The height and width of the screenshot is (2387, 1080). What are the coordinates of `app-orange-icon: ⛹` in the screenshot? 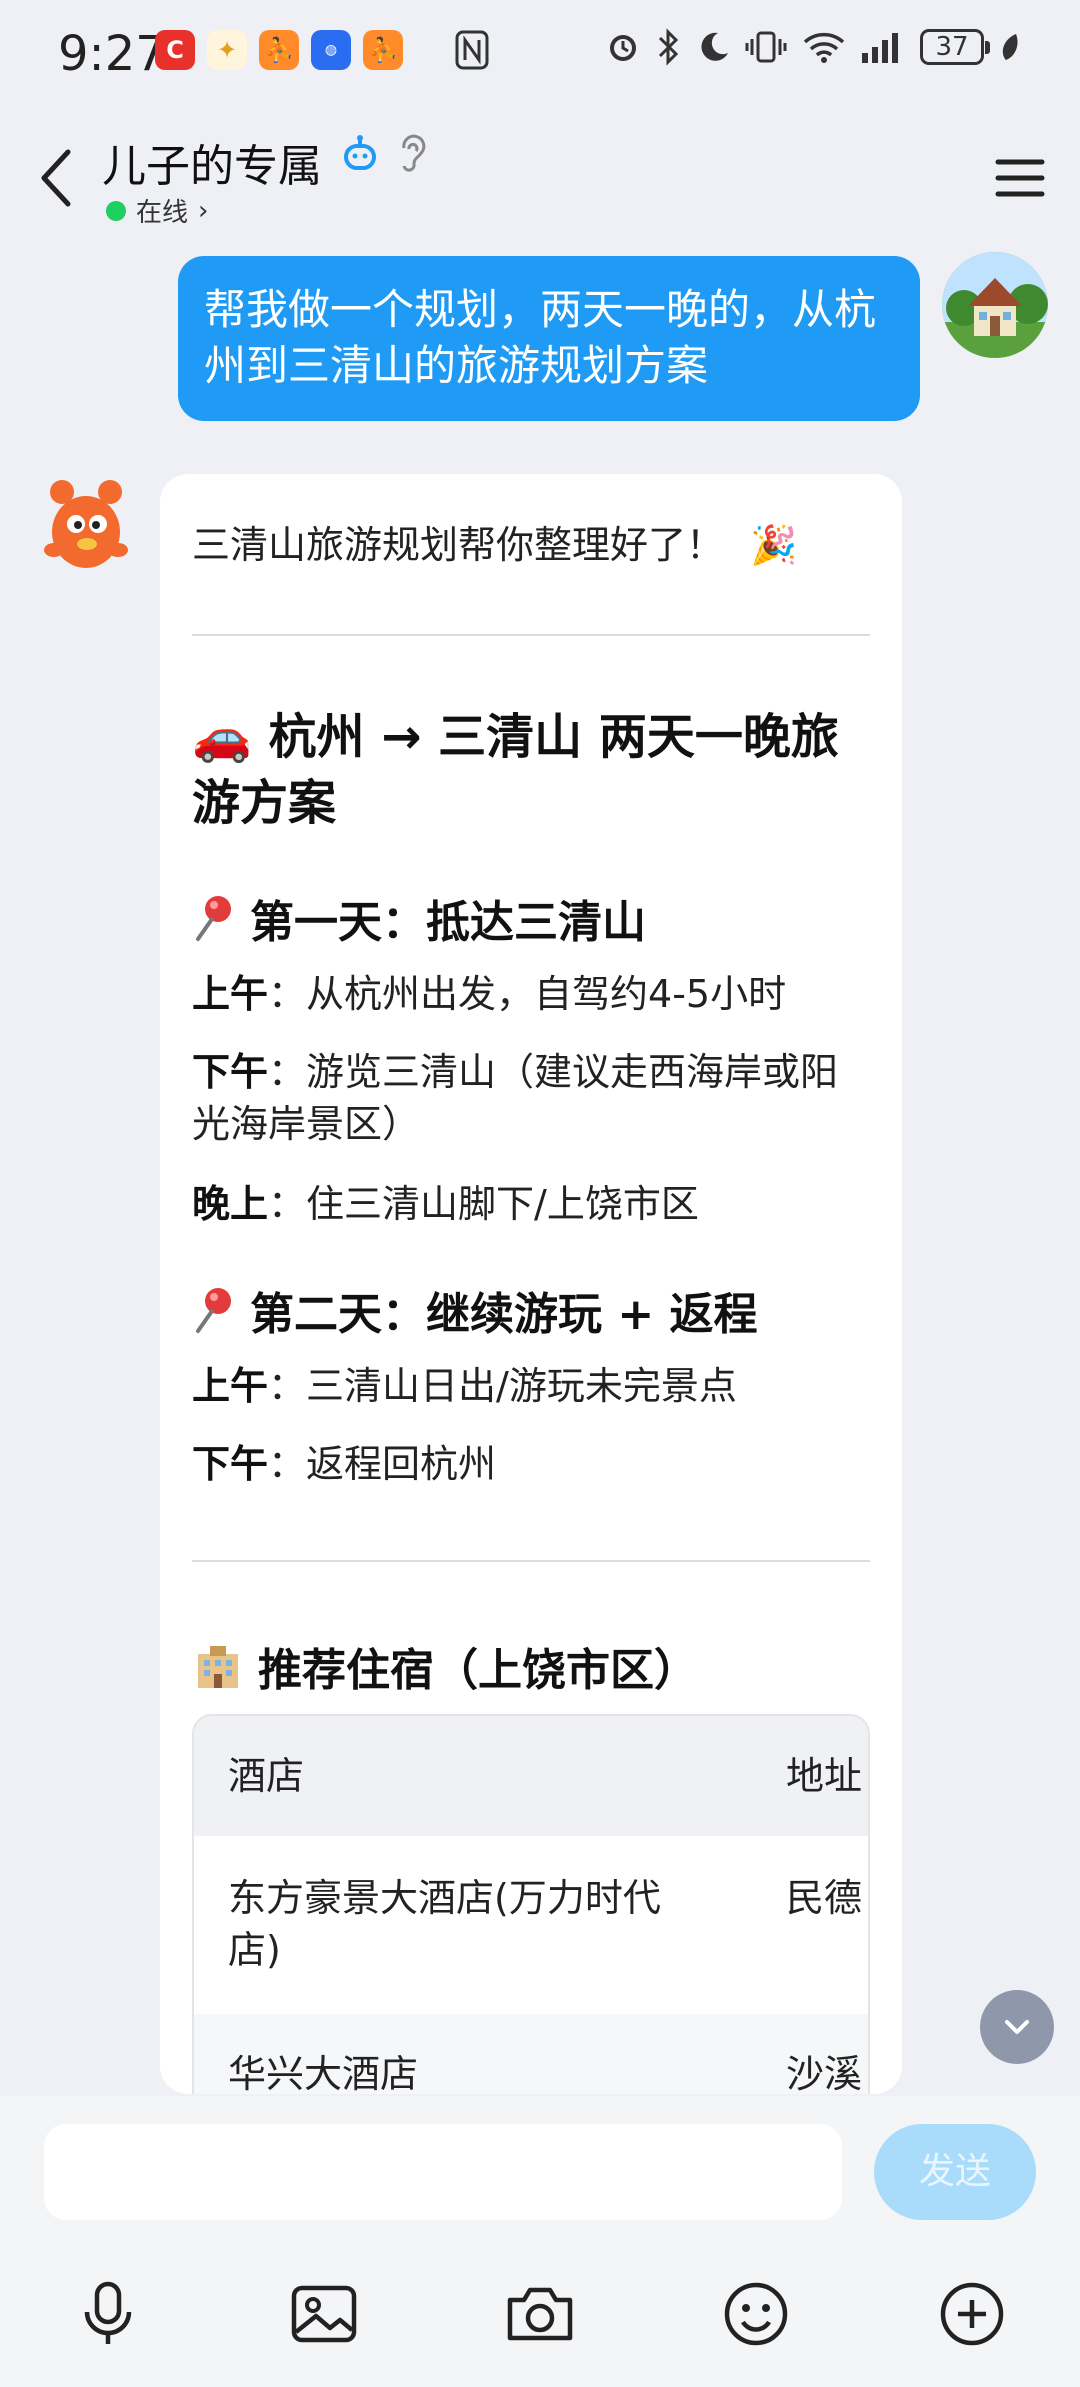 It's located at (279, 50).